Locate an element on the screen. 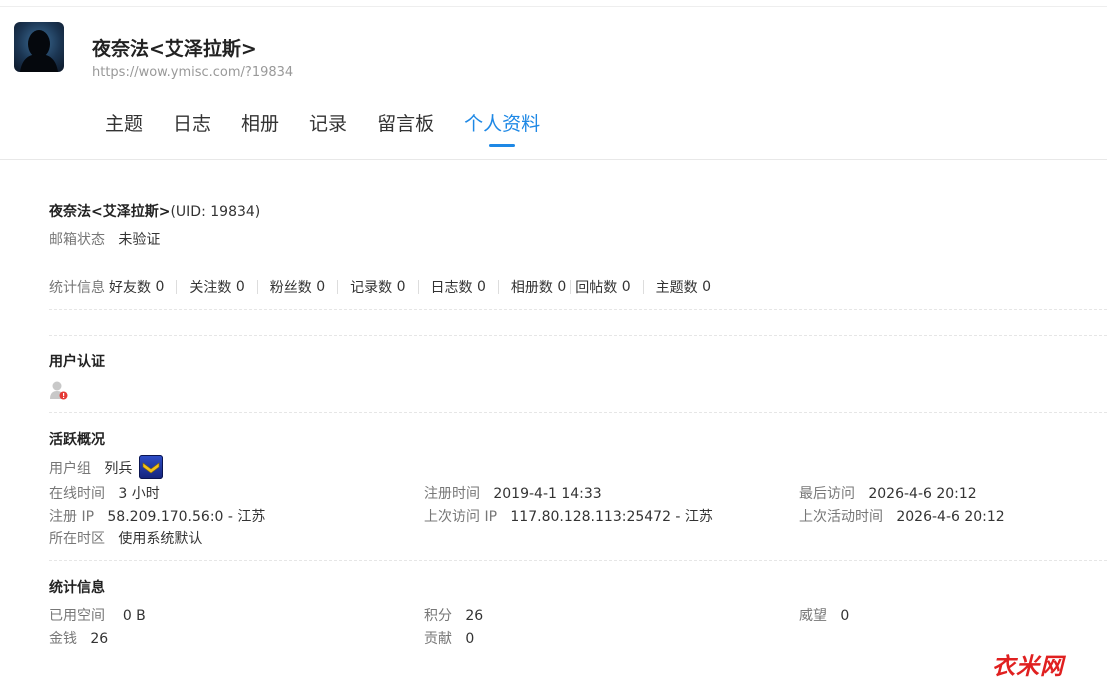  last-visit-ip-value: 117.80.128.113:25472 - 江苏 is located at coordinates (611, 517).